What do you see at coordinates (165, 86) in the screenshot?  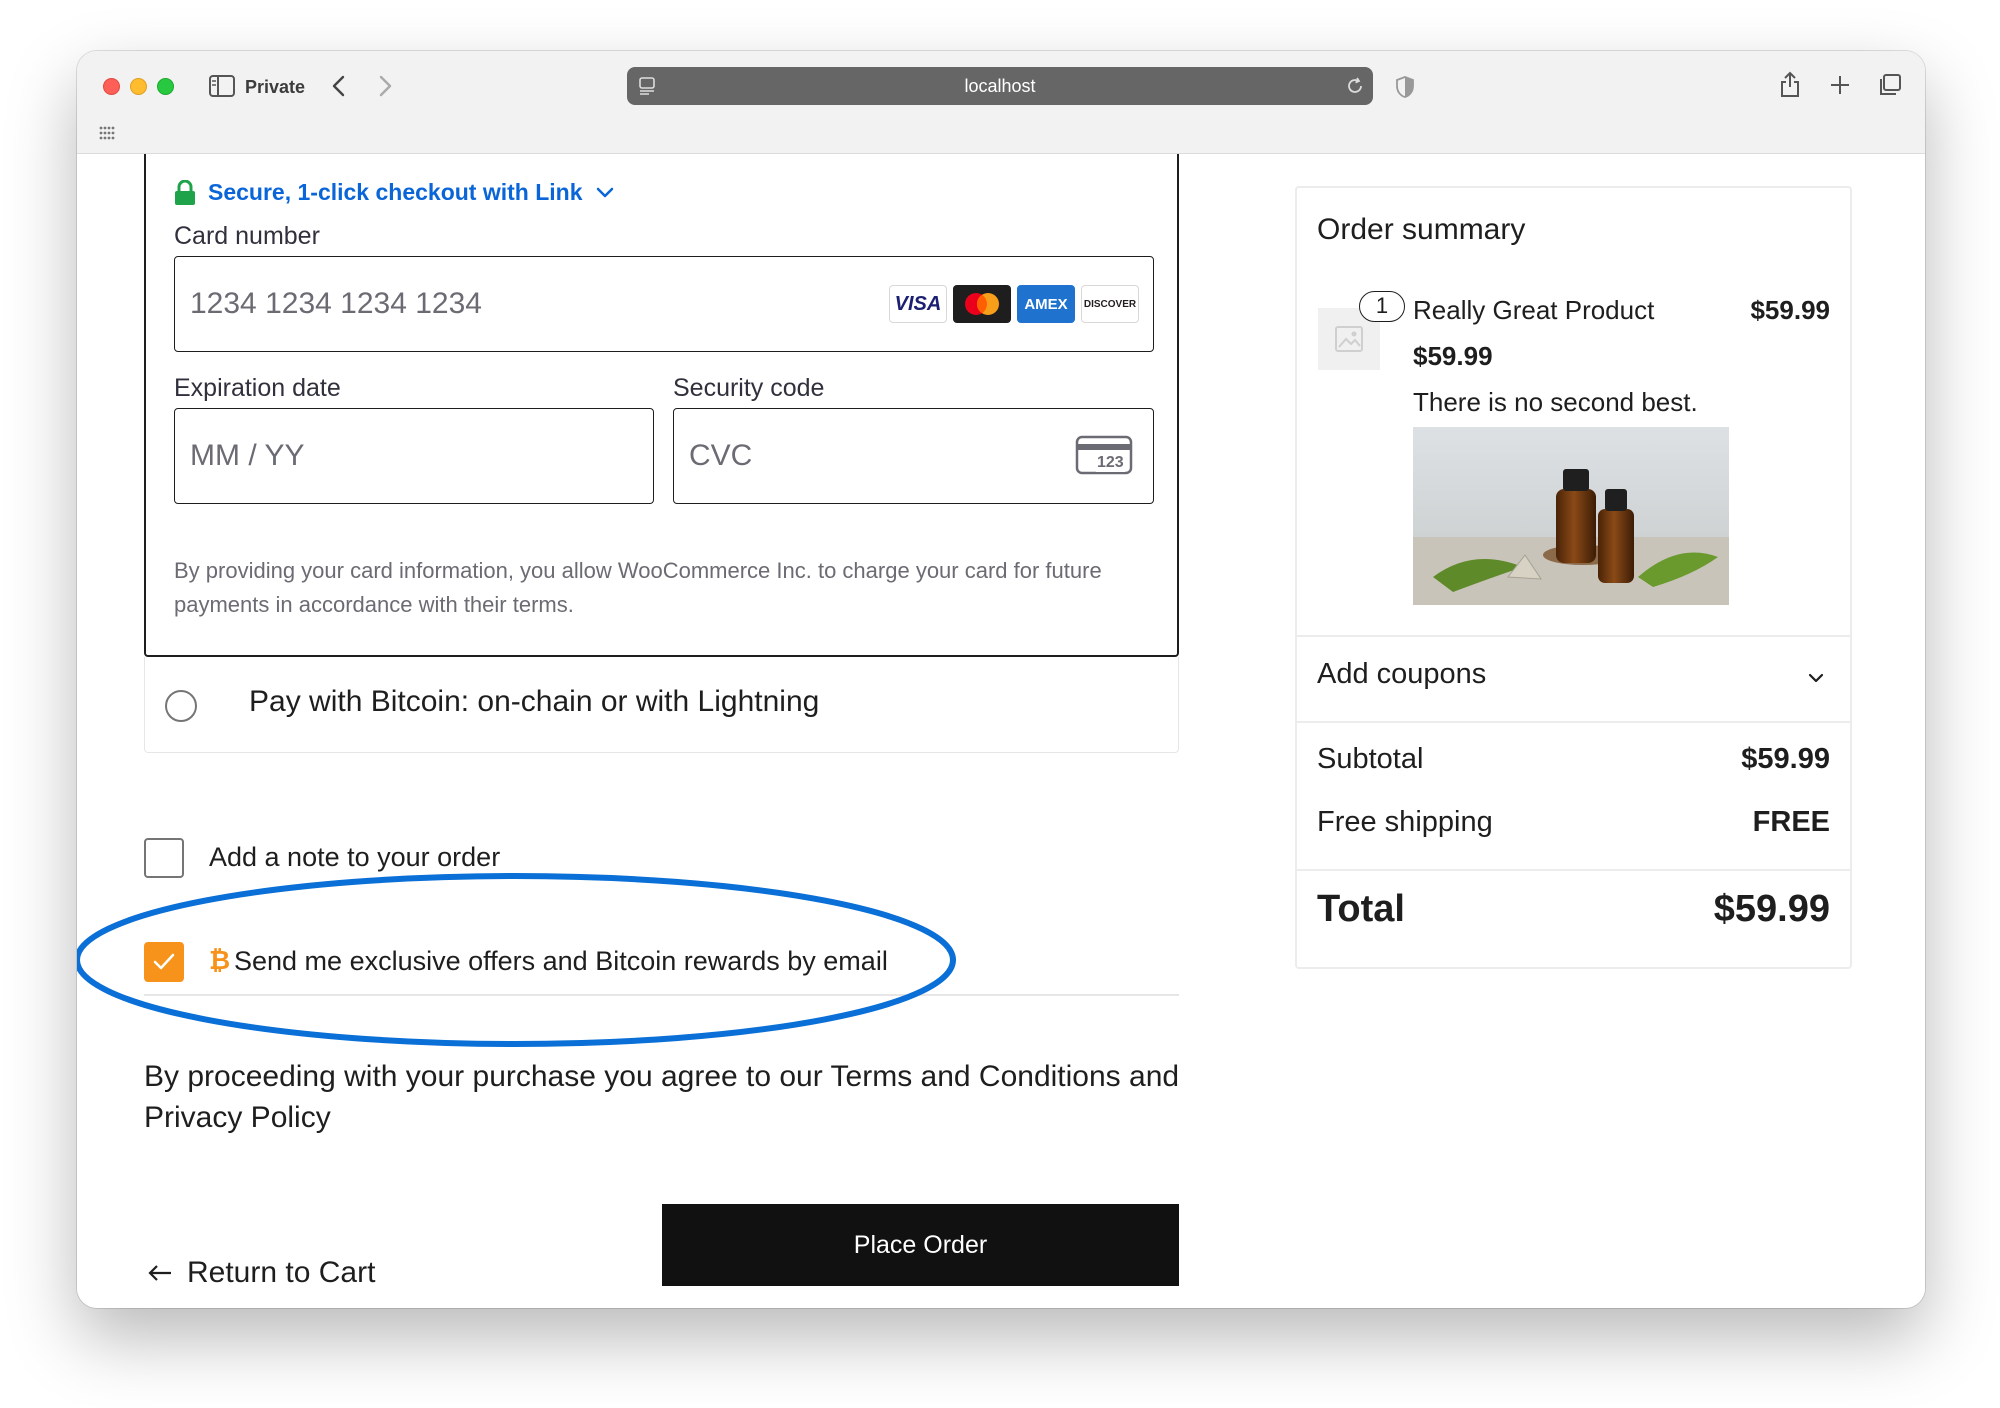 I see `zoom-window-button` at bounding box center [165, 86].